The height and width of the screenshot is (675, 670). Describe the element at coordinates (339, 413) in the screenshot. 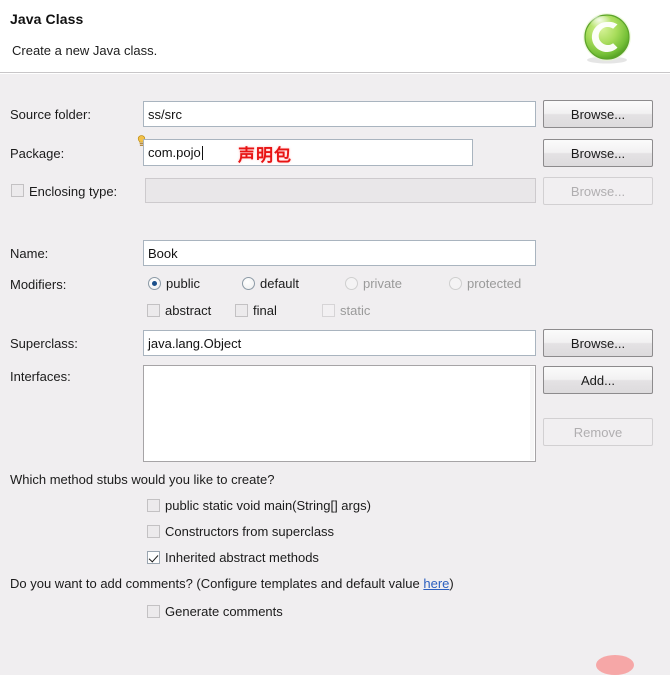

I see `interfaces-list` at that location.